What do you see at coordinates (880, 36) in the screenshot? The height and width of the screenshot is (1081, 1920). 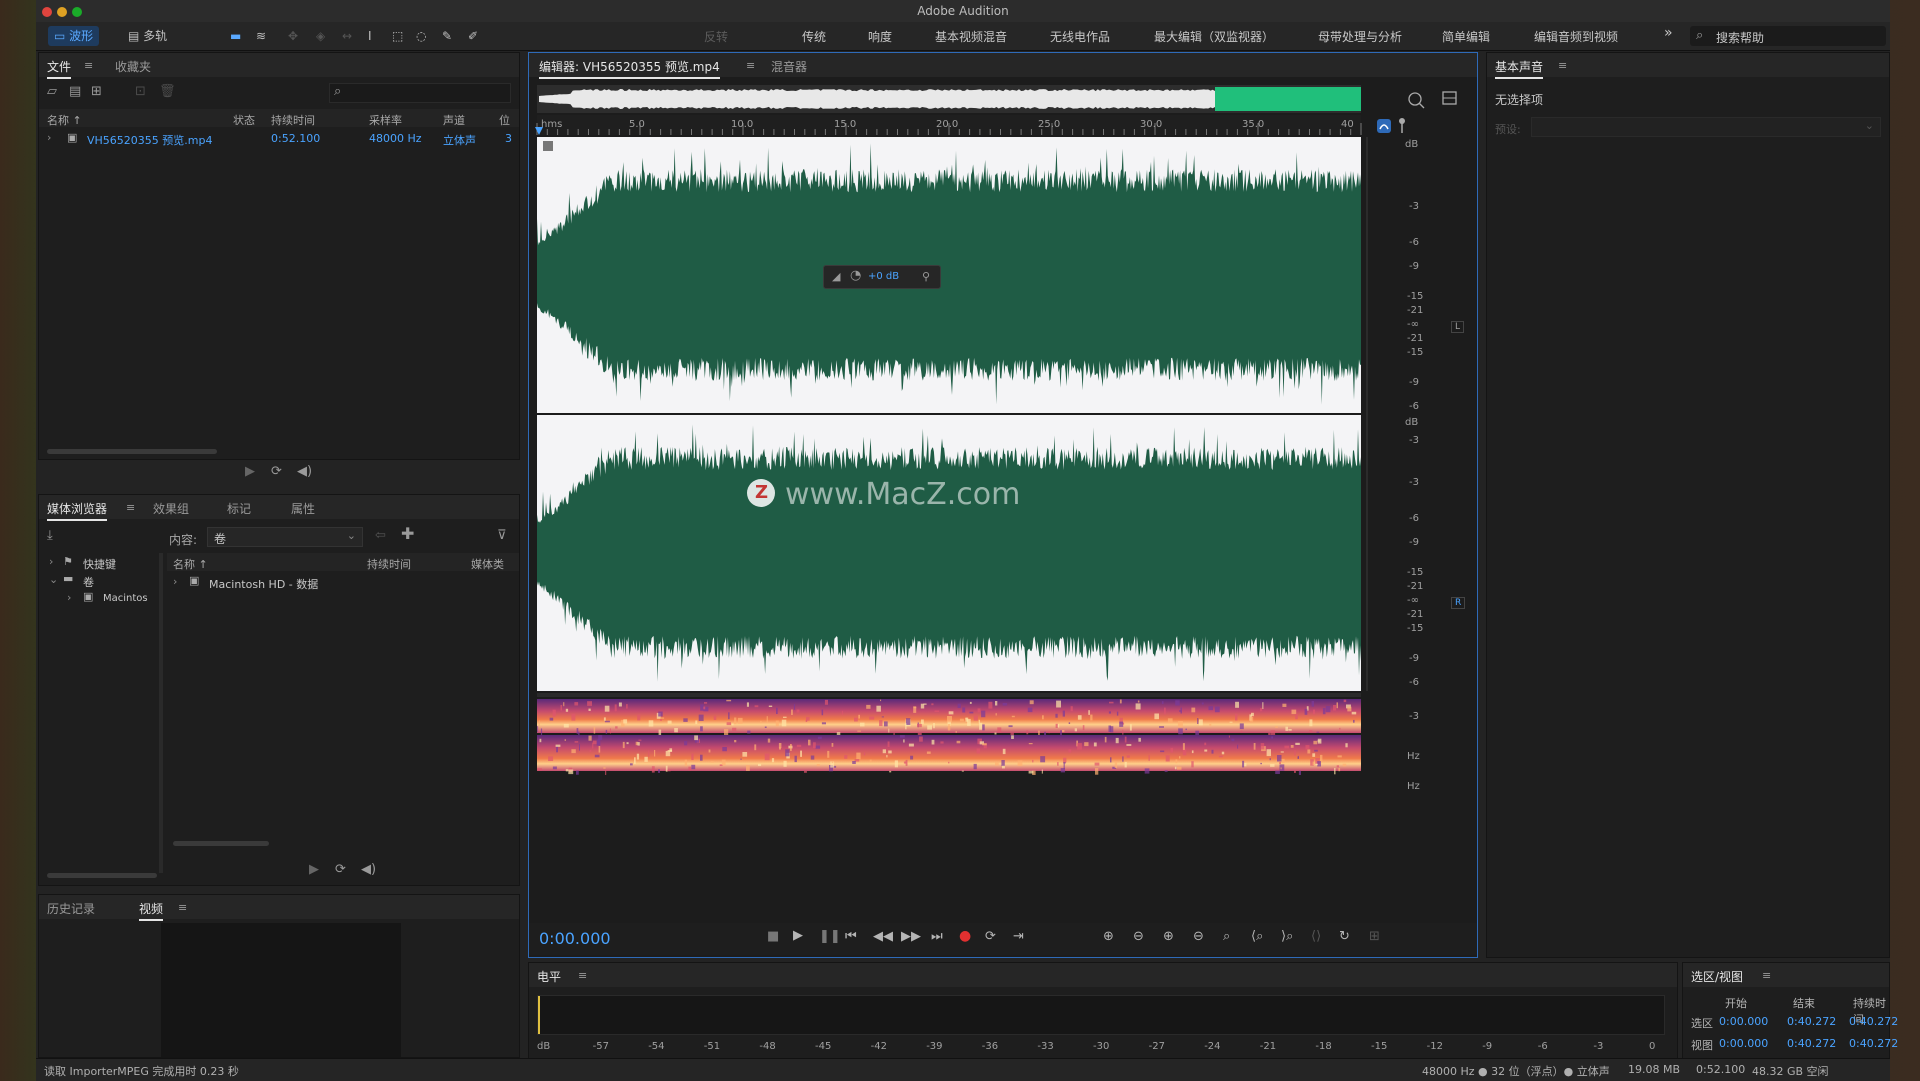 I see `workspace-loudness: 响度` at bounding box center [880, 36].